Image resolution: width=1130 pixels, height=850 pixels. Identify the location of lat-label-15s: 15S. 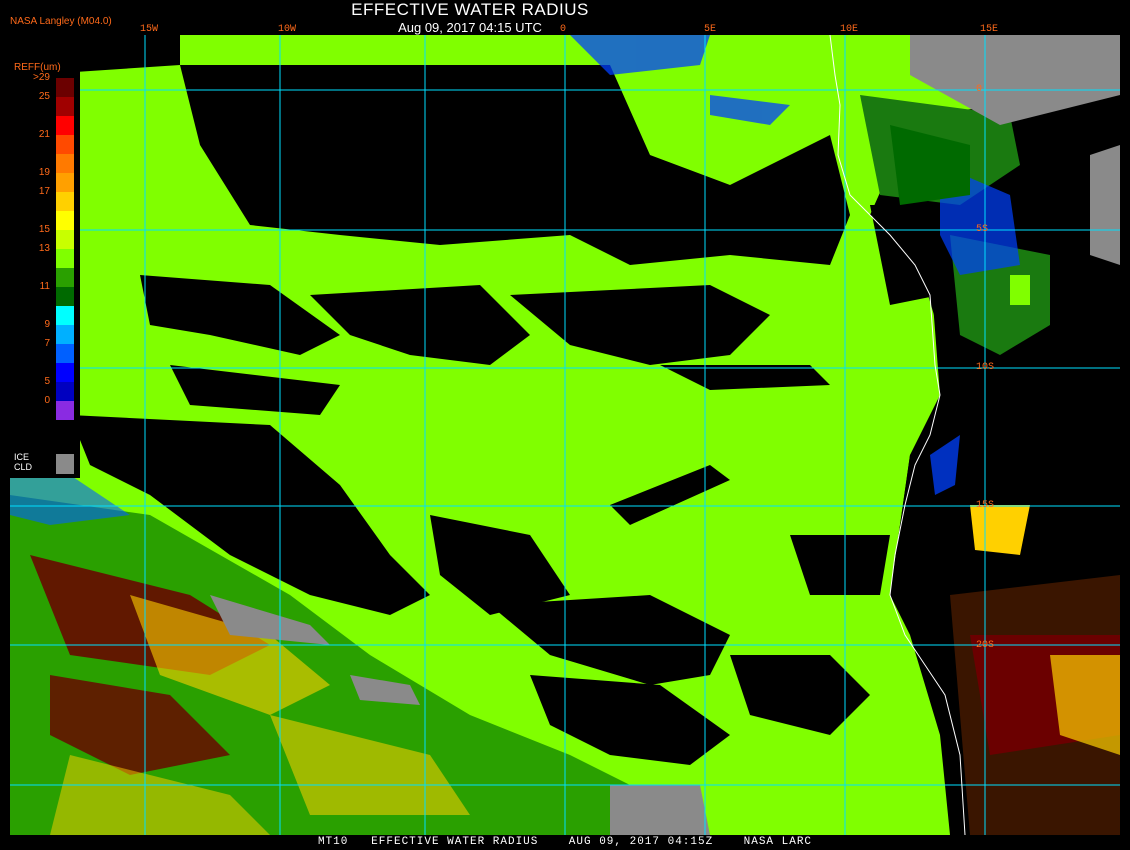
(985, 505).